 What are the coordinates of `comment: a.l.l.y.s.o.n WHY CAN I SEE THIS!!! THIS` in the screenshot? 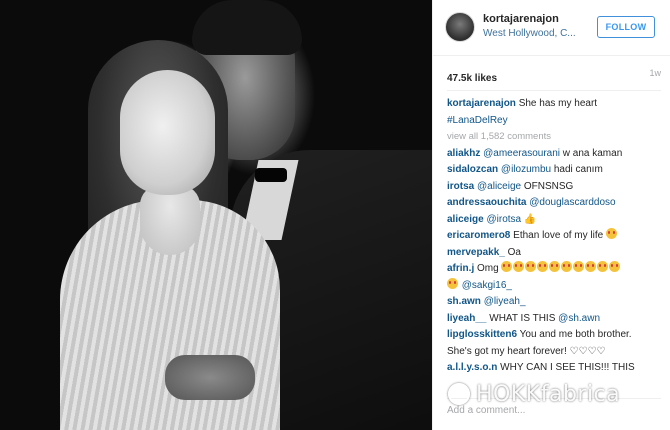 It's located at (558, 368).